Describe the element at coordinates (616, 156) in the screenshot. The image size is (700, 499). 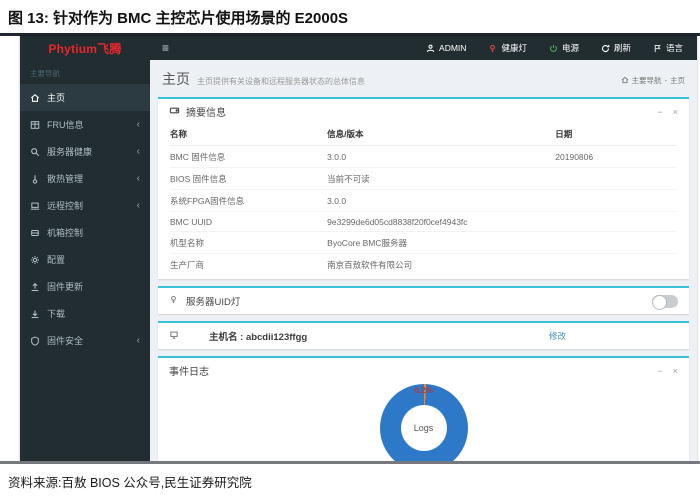
I see `cell-date: 20190806` at that location.